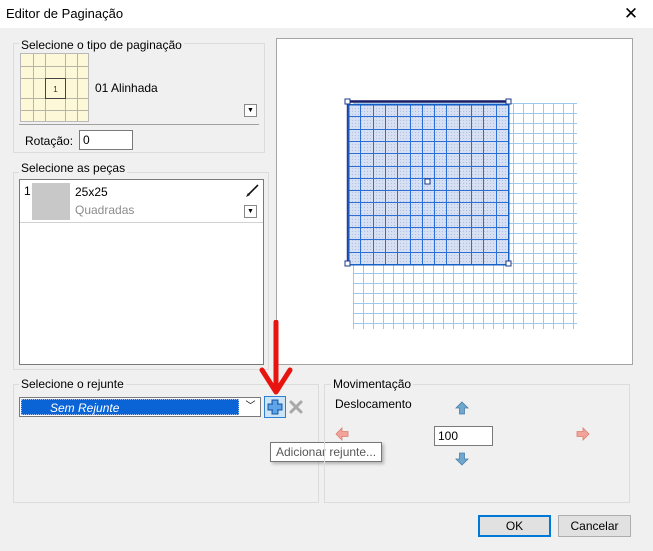 Image resolution: width=653 pixels, height=551 pixels. What do you see at coordinates (250, 211) in the screenshot?
I see `piece-dropdown-button: ▼` at bounding box center [250, 211].